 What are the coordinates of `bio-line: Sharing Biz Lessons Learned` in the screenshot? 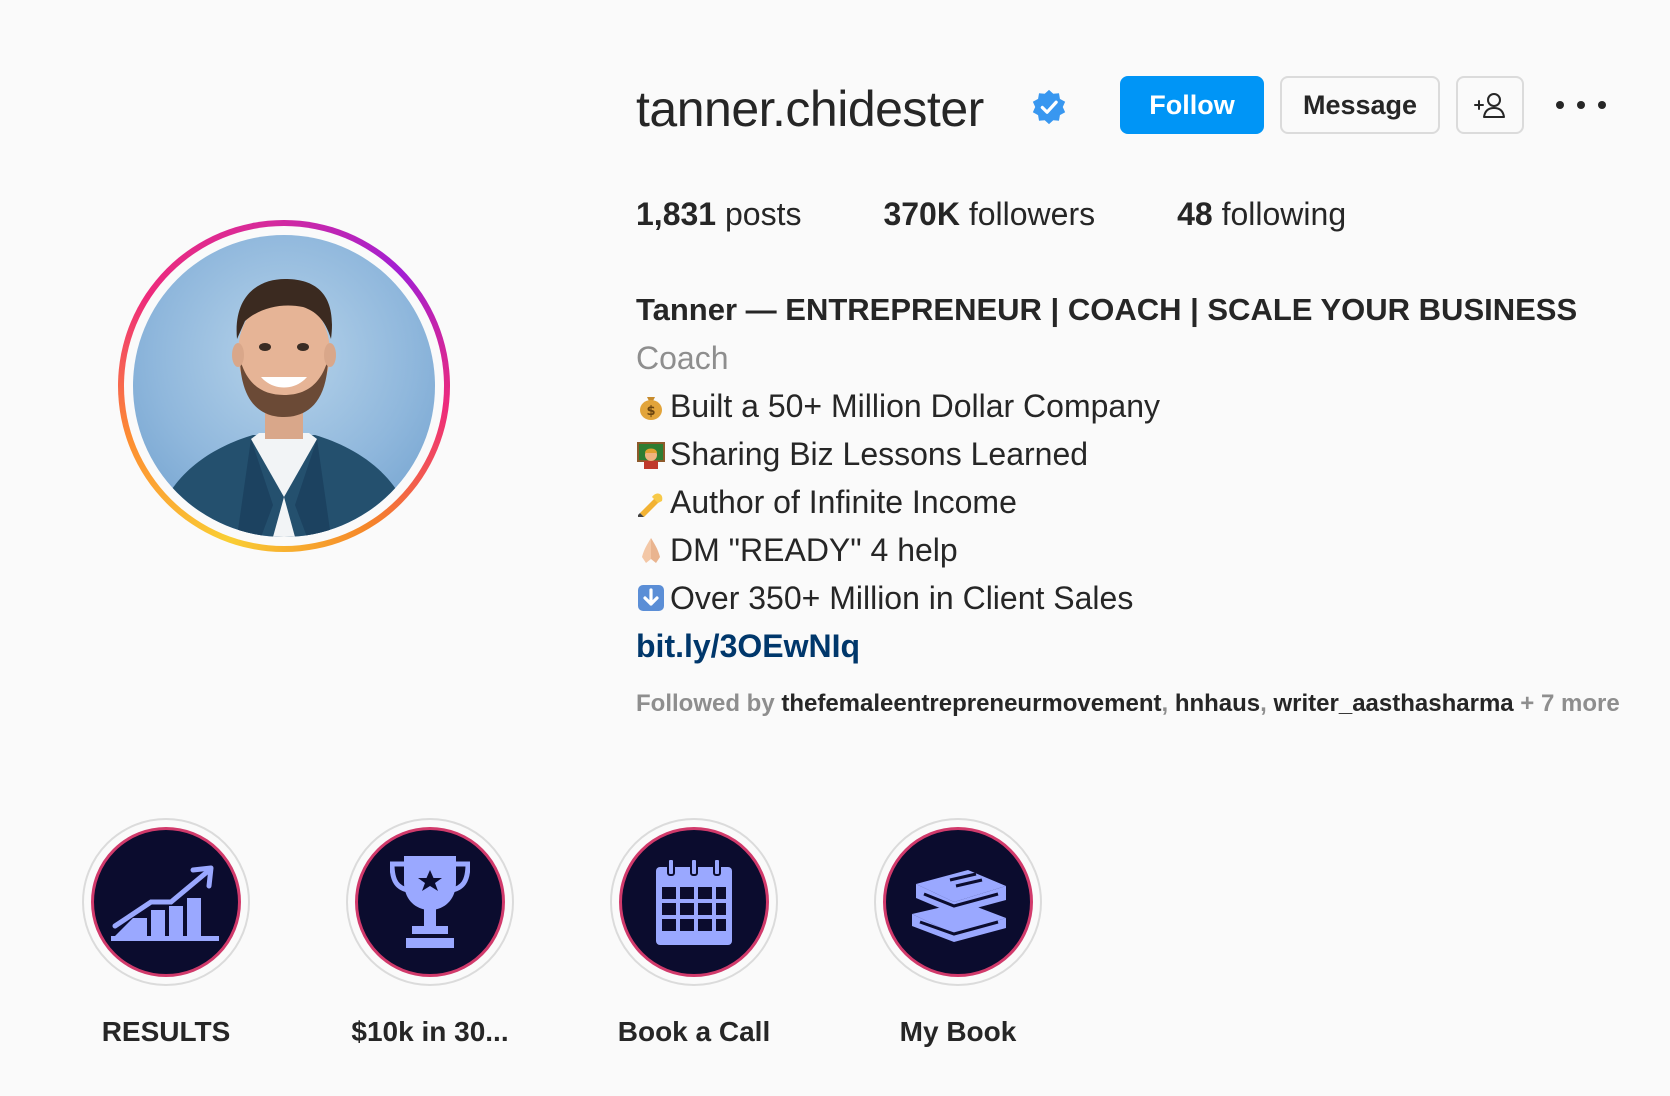 It's located at (1146, 454).